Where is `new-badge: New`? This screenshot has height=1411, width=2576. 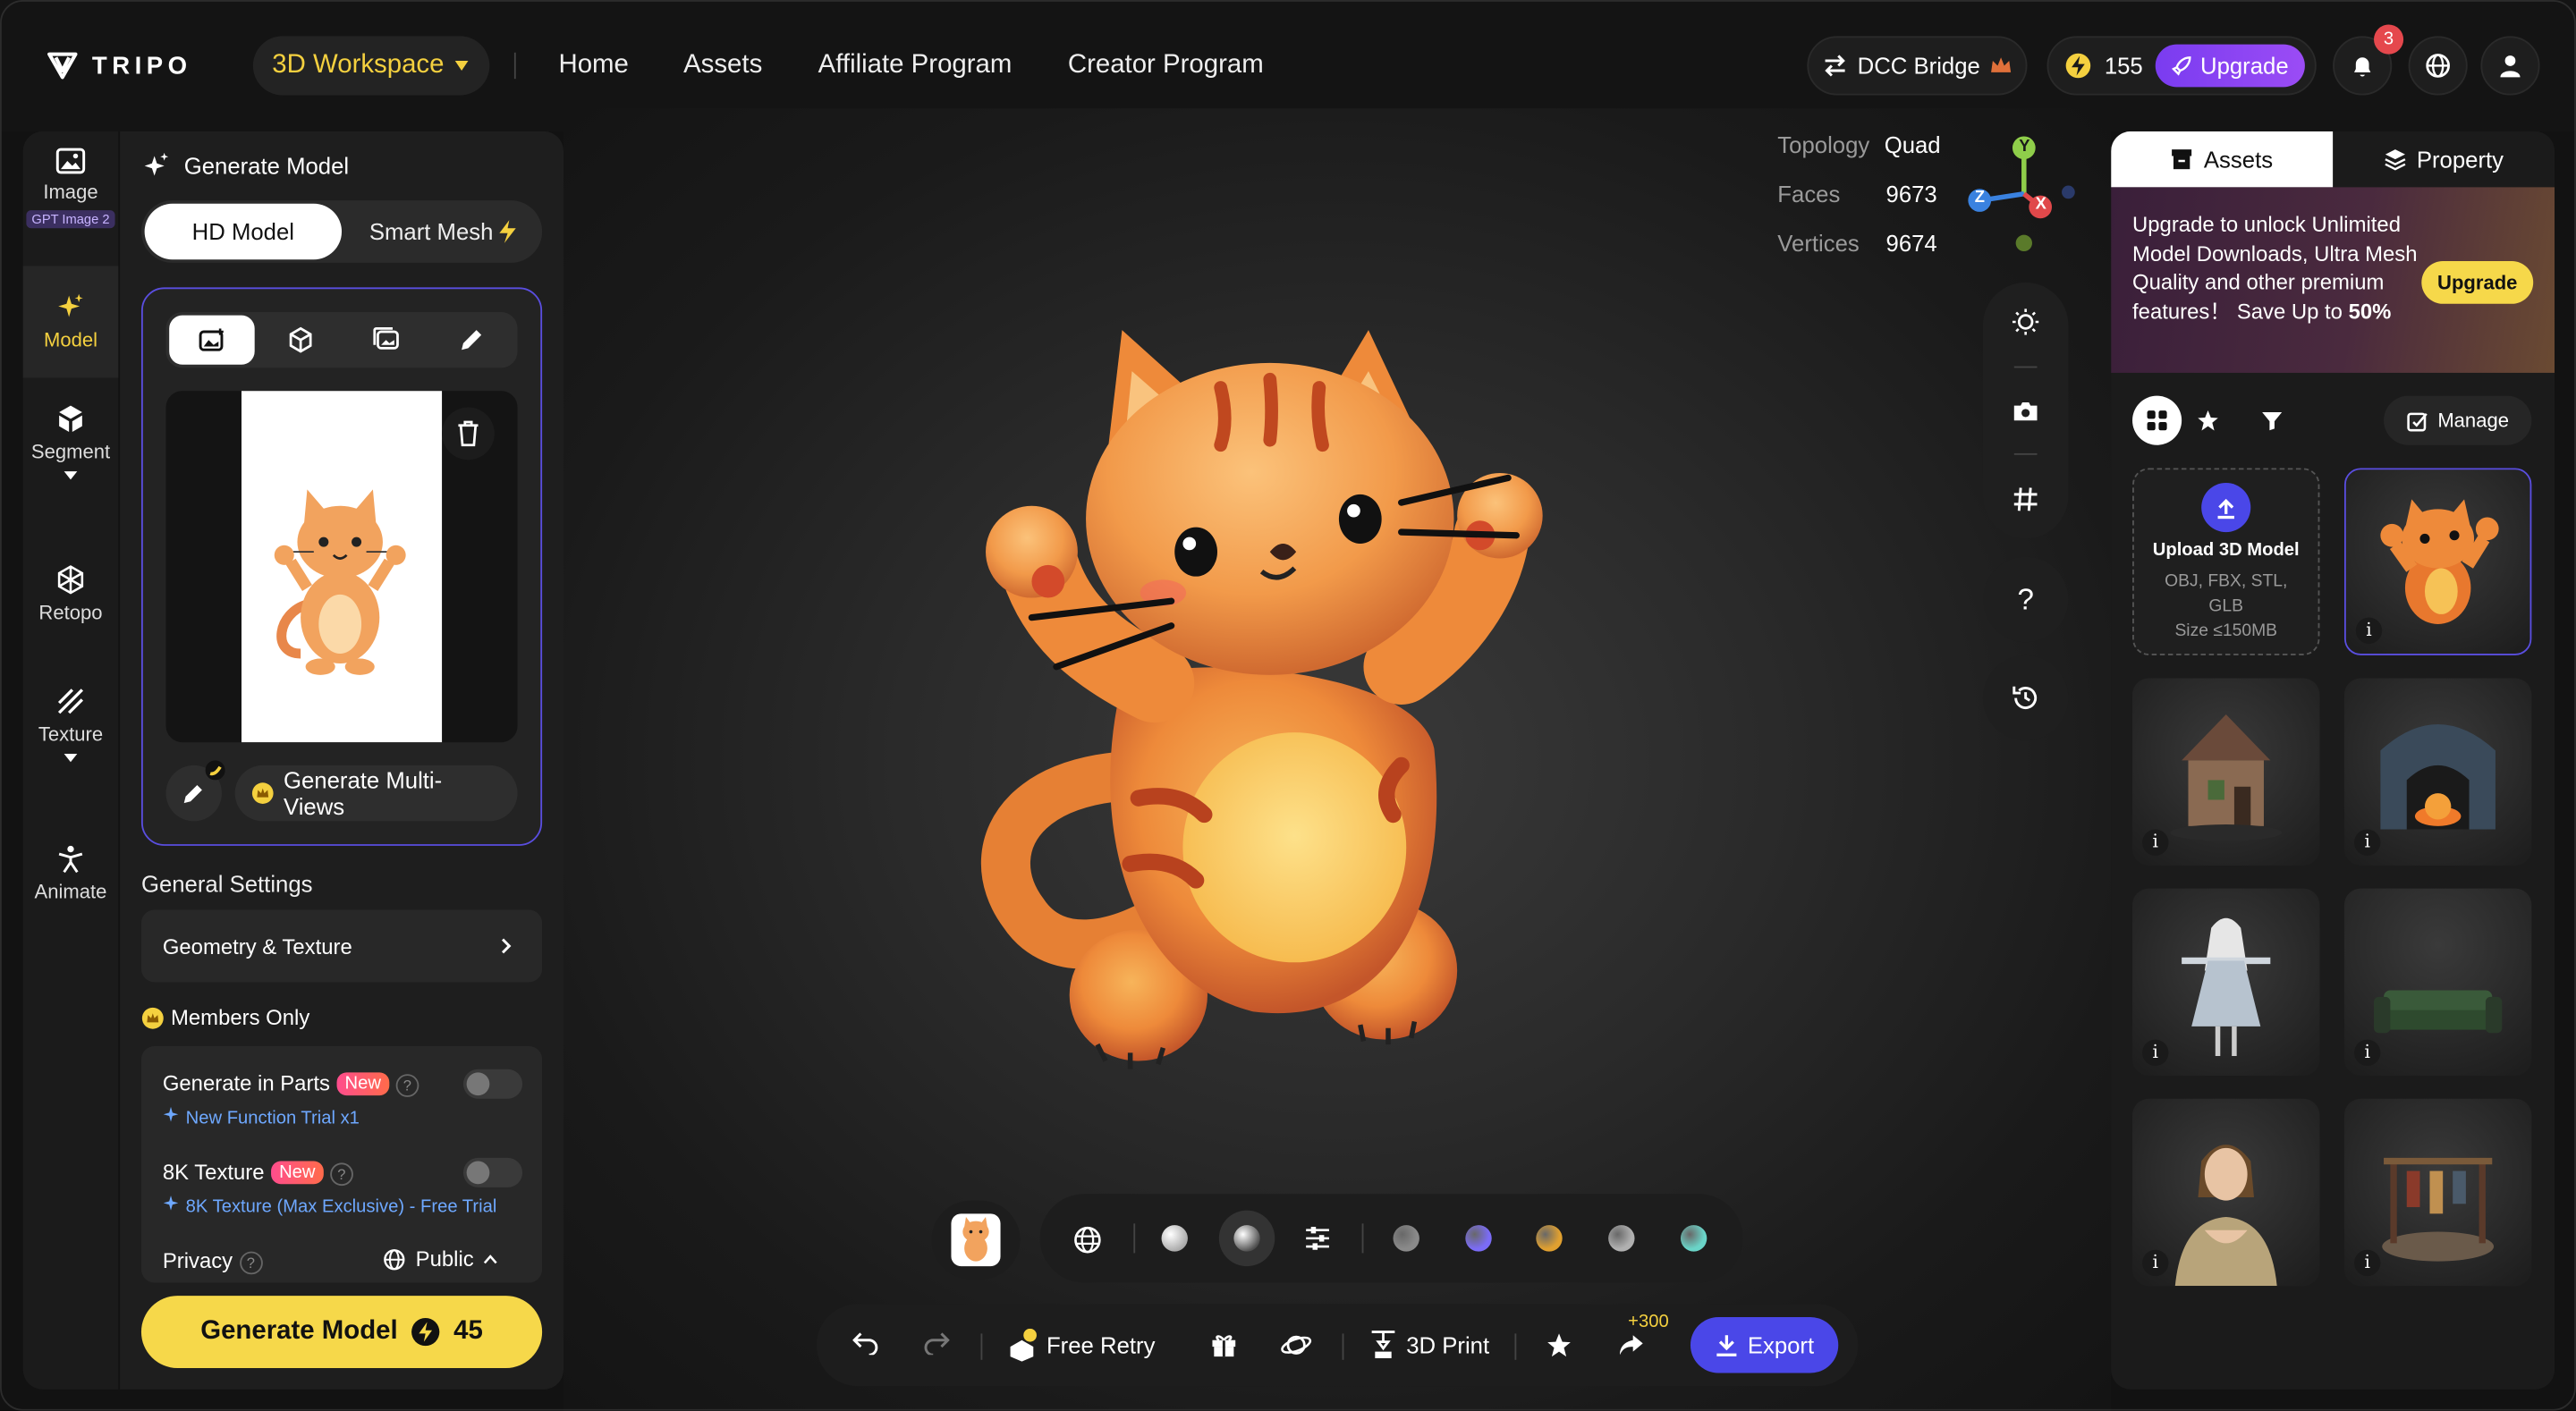
new-badge: New is located at coordinates (363, 1084).